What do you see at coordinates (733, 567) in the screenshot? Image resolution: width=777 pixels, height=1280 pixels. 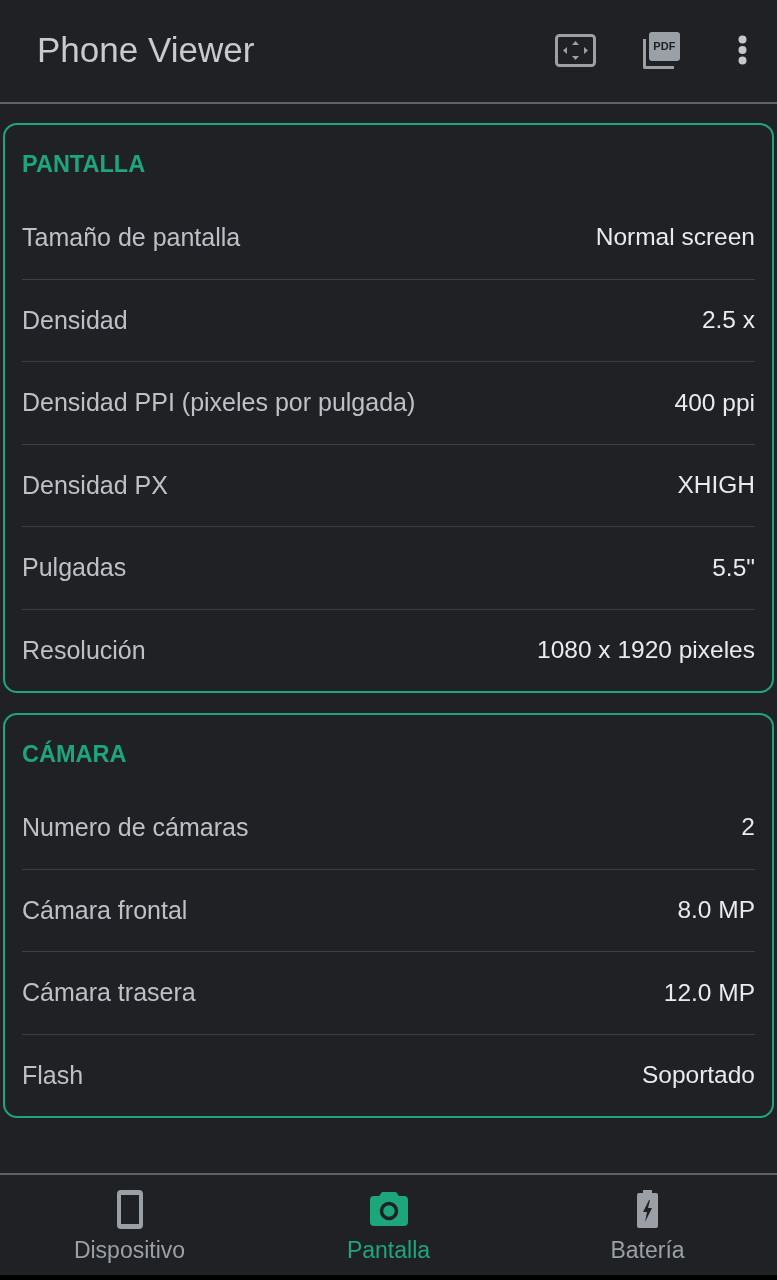 I see `row-value: 5.5"` at bounding box center [733, 567].